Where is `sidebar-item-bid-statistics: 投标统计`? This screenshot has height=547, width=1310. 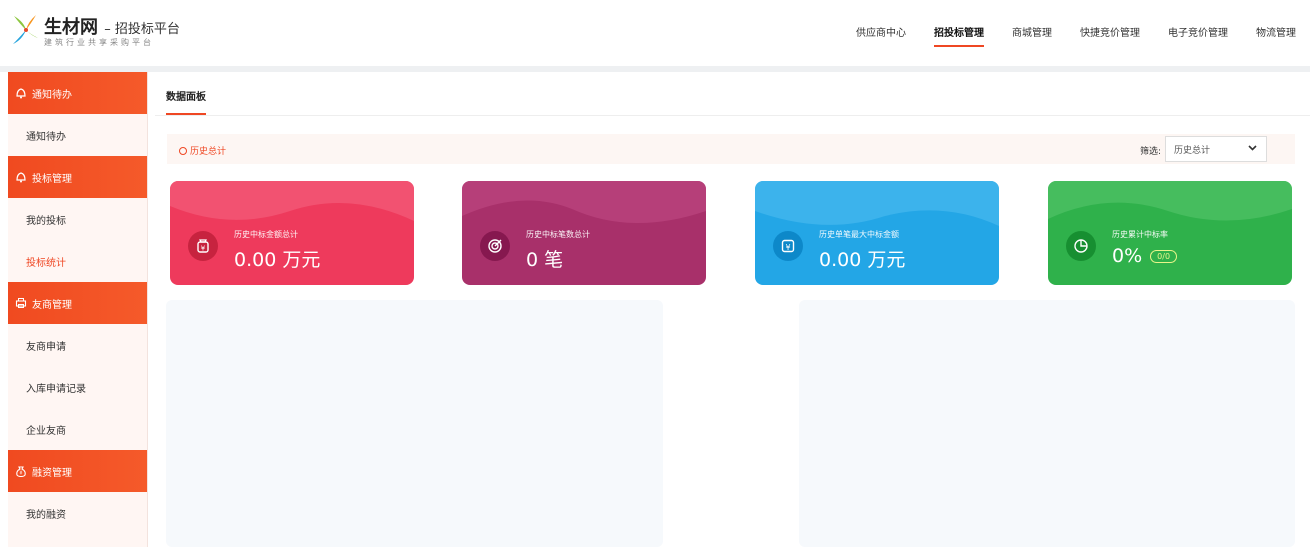
sidebar-item-bid-statistics: 投标统计 is located at coordinates (77, 261).